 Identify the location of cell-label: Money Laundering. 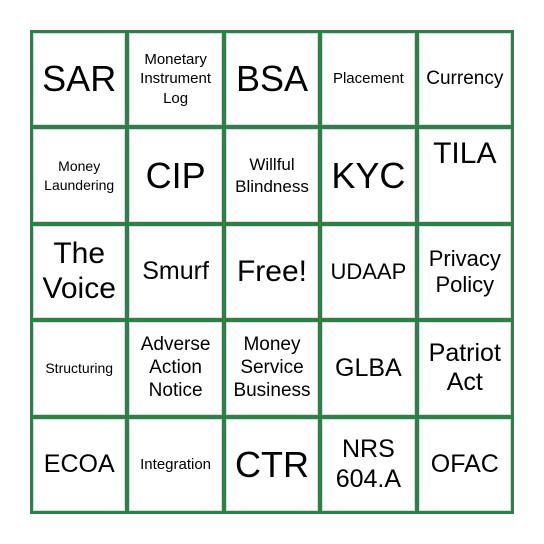
(79, 175).